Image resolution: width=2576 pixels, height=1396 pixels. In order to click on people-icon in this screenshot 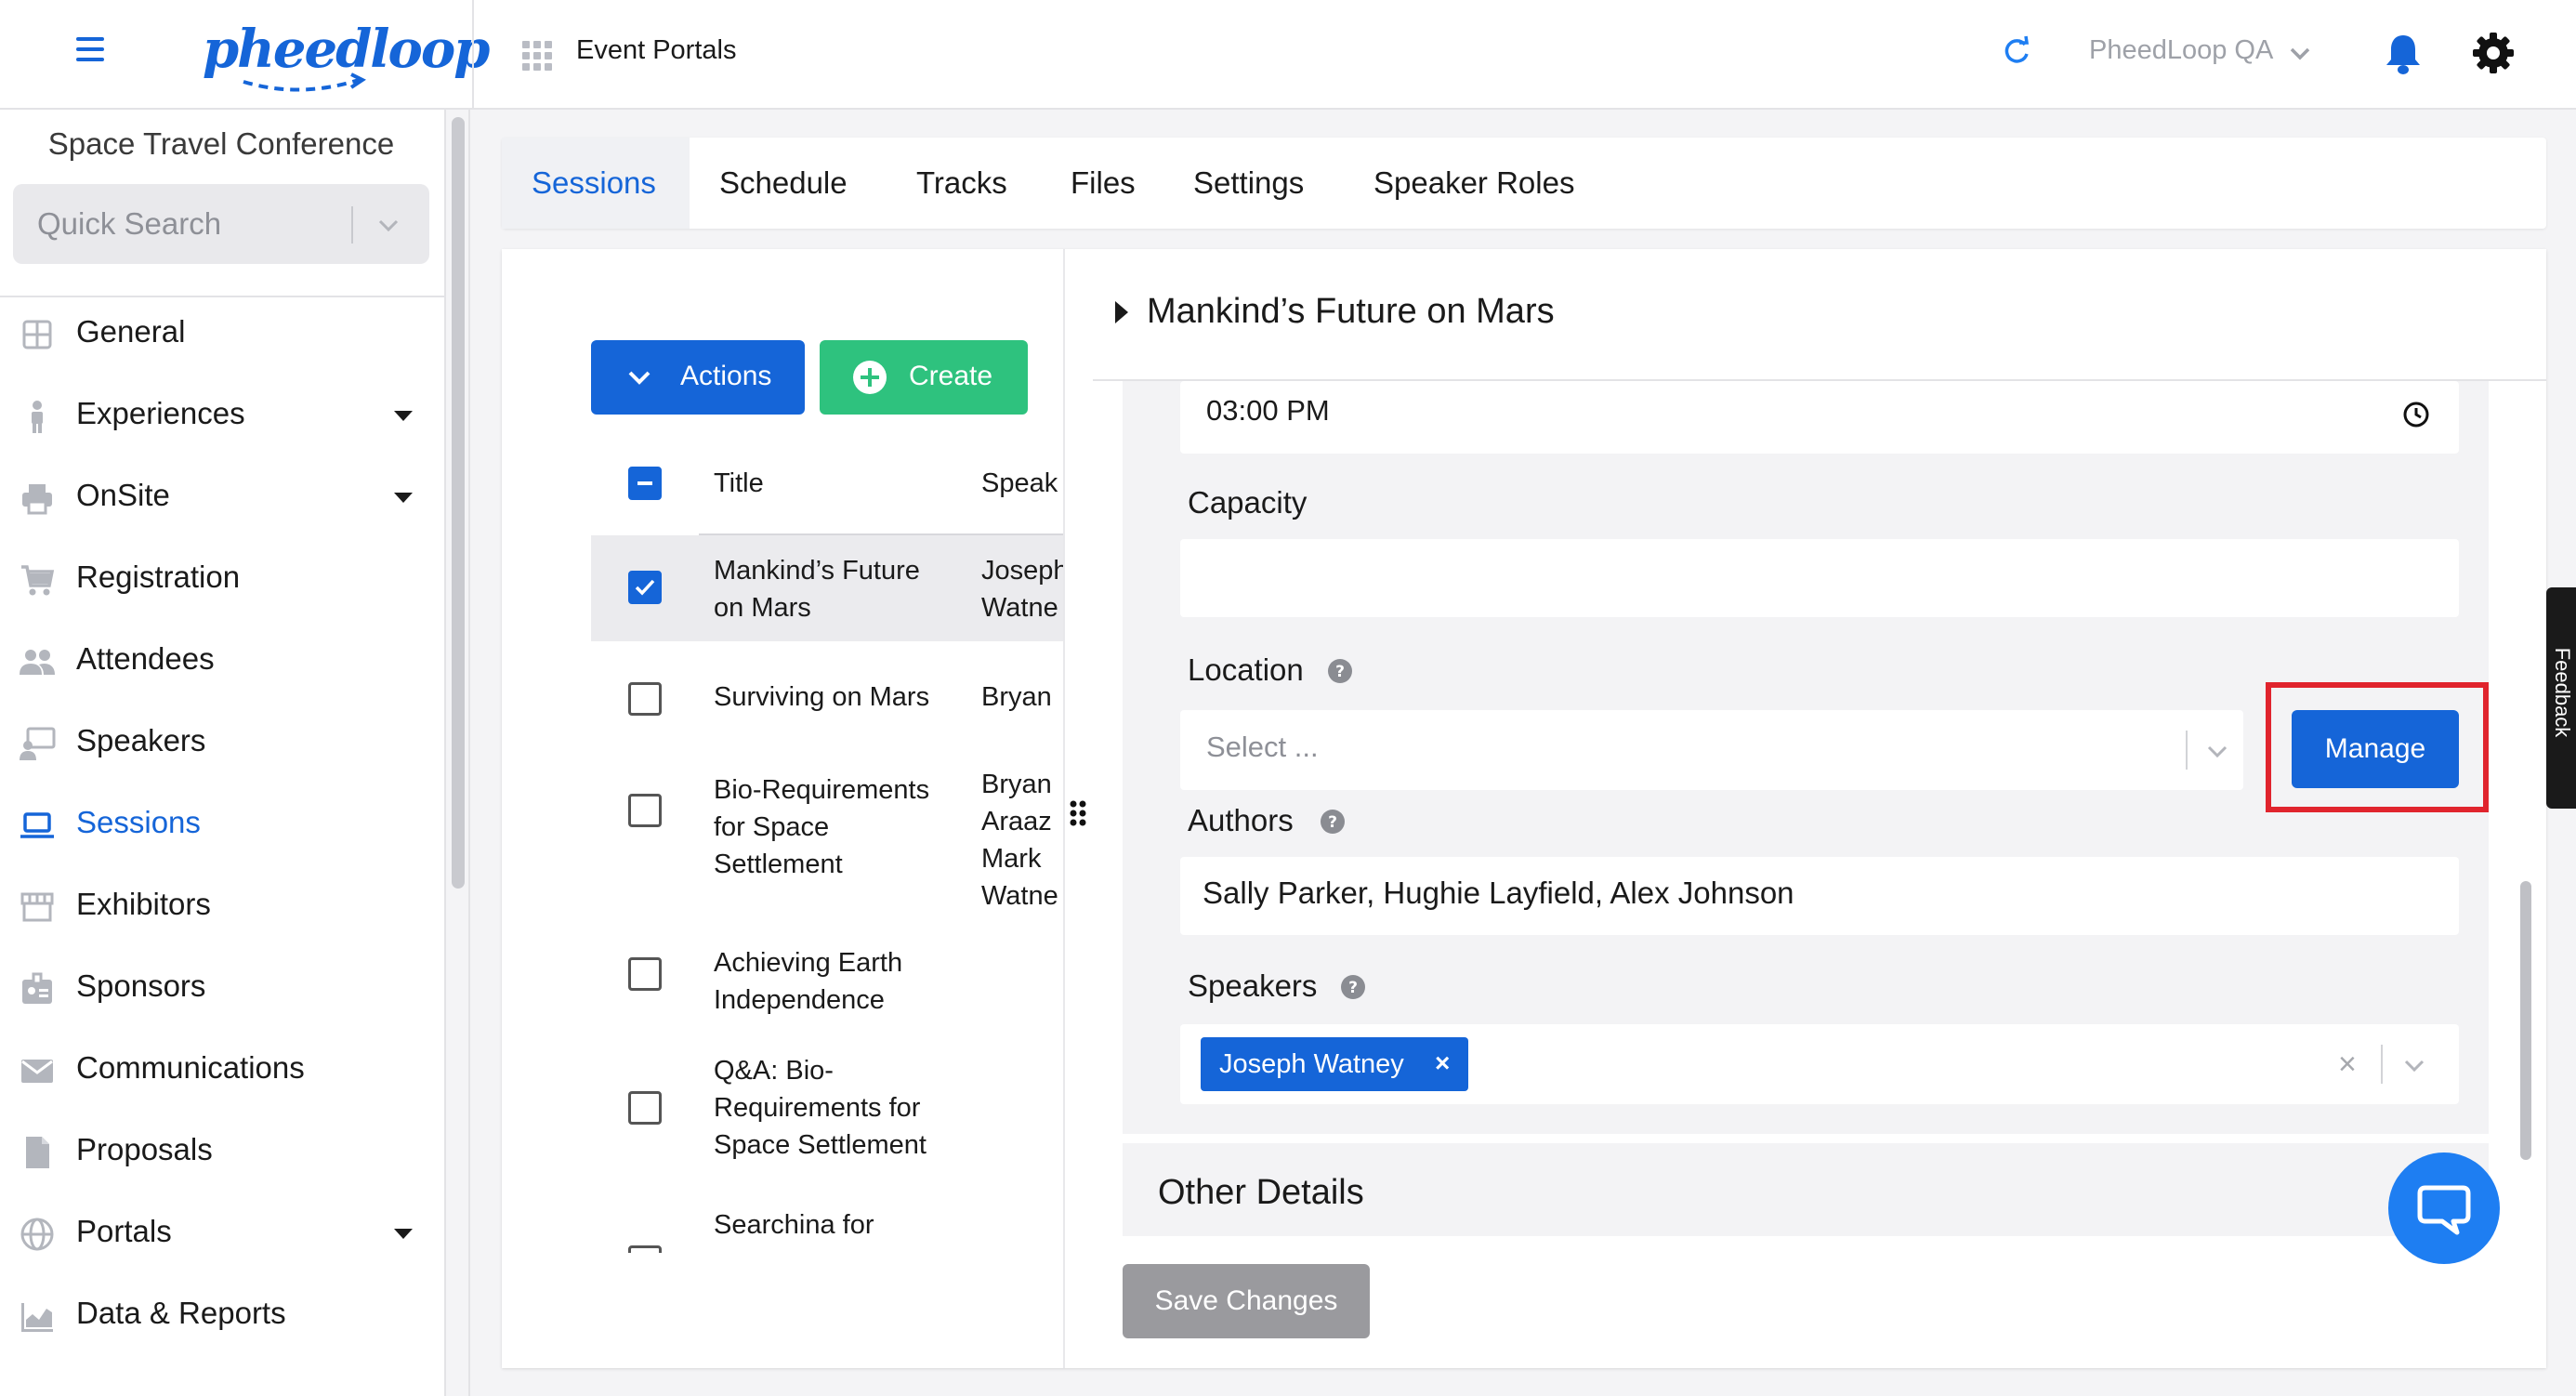, I will do `click(37, 662)`.